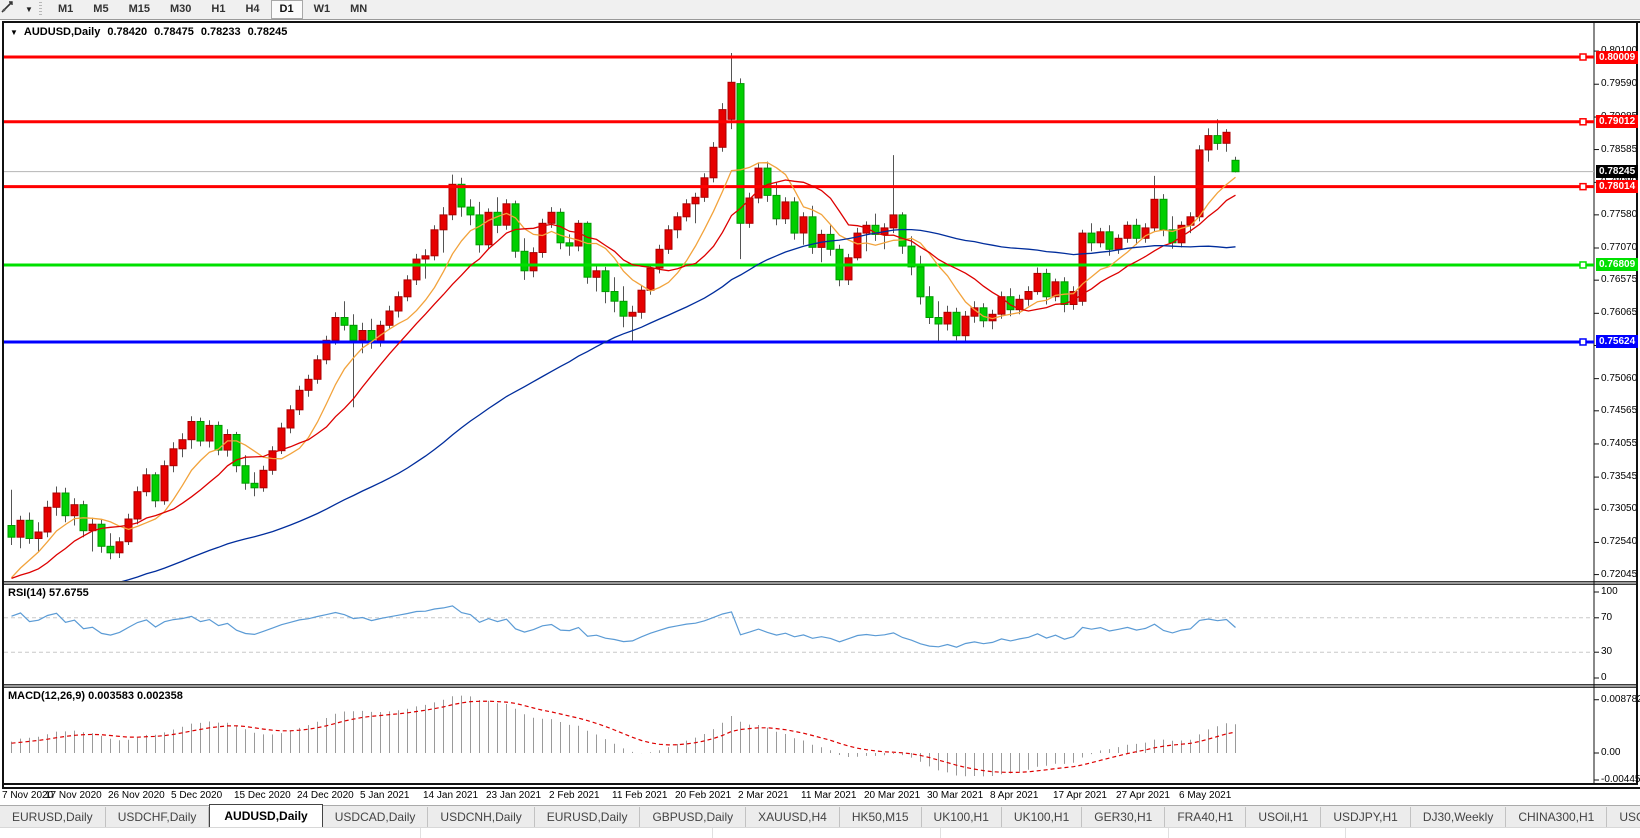  I want to click on macd-values: 0.003583 0.002358, so click(135, 696).